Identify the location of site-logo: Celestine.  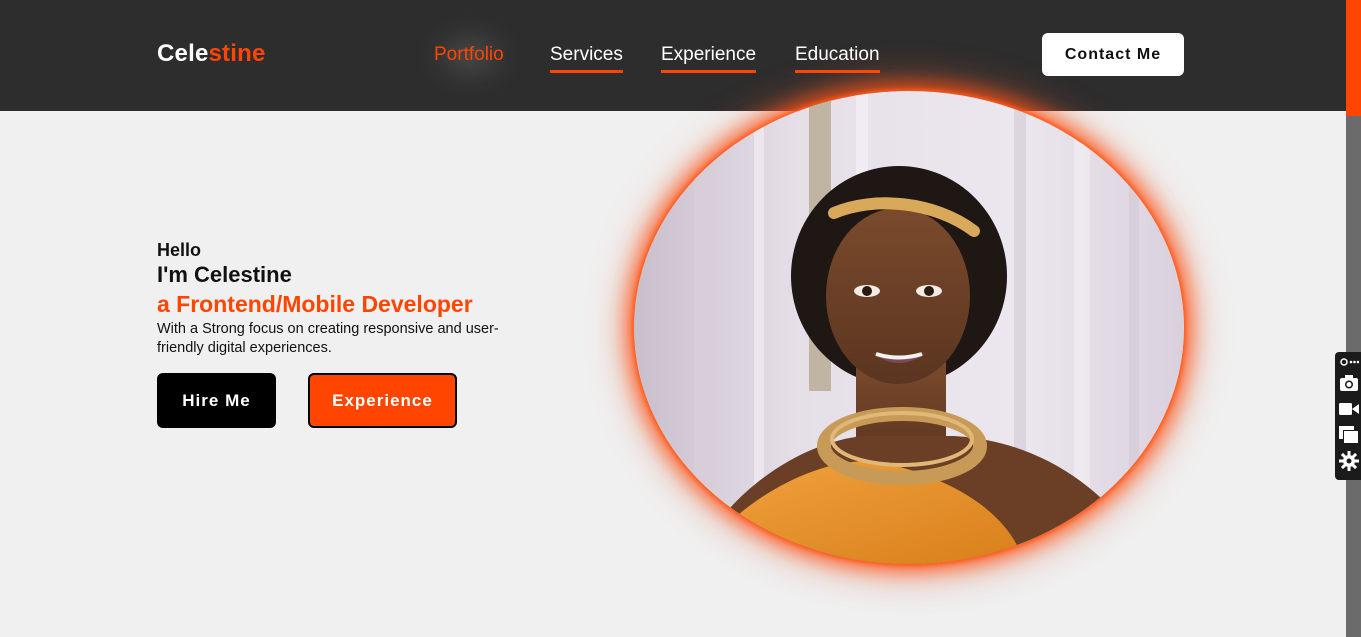
(211, 54).